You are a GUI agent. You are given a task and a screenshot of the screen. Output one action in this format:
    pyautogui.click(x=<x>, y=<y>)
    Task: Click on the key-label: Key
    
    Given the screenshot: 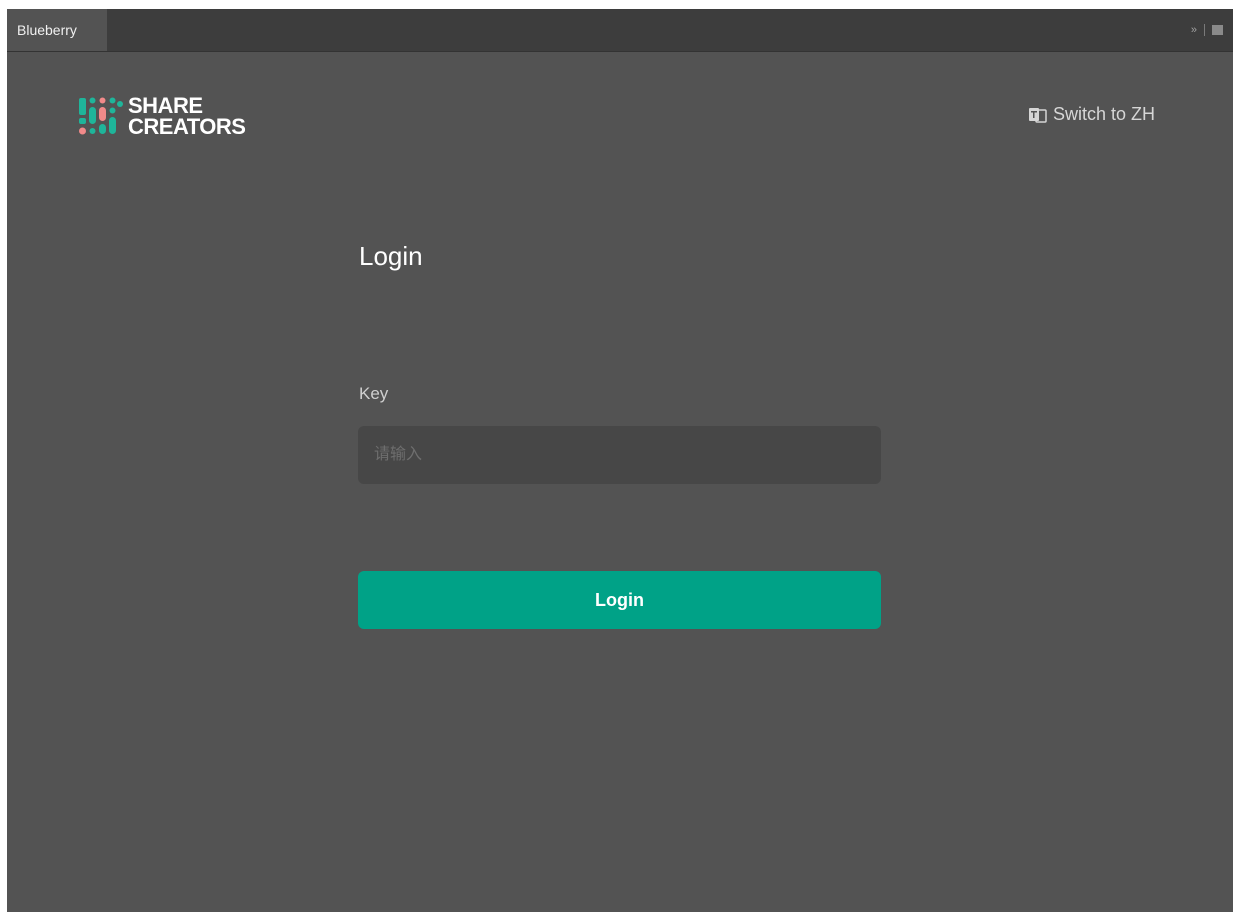 What is the action you would take?
    pyautogui.click(x=374, y=393)
    